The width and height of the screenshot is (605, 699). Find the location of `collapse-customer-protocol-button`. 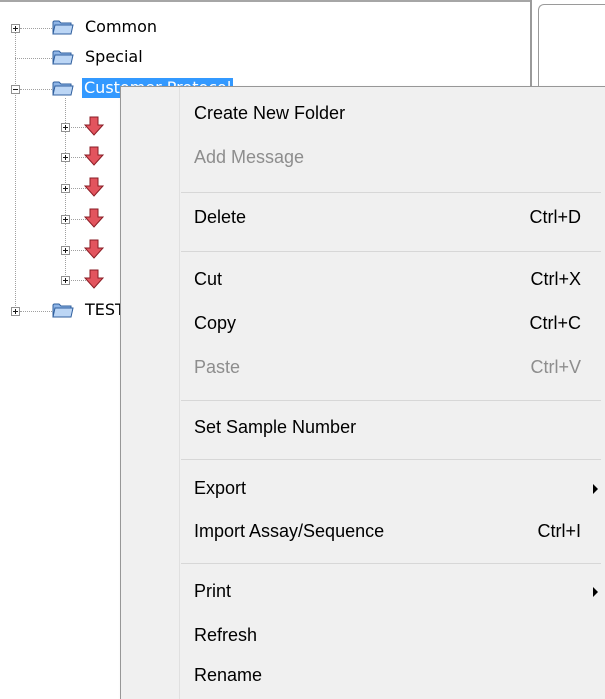

collapse-customer-protocol-button is located at coordinates (15, 89).